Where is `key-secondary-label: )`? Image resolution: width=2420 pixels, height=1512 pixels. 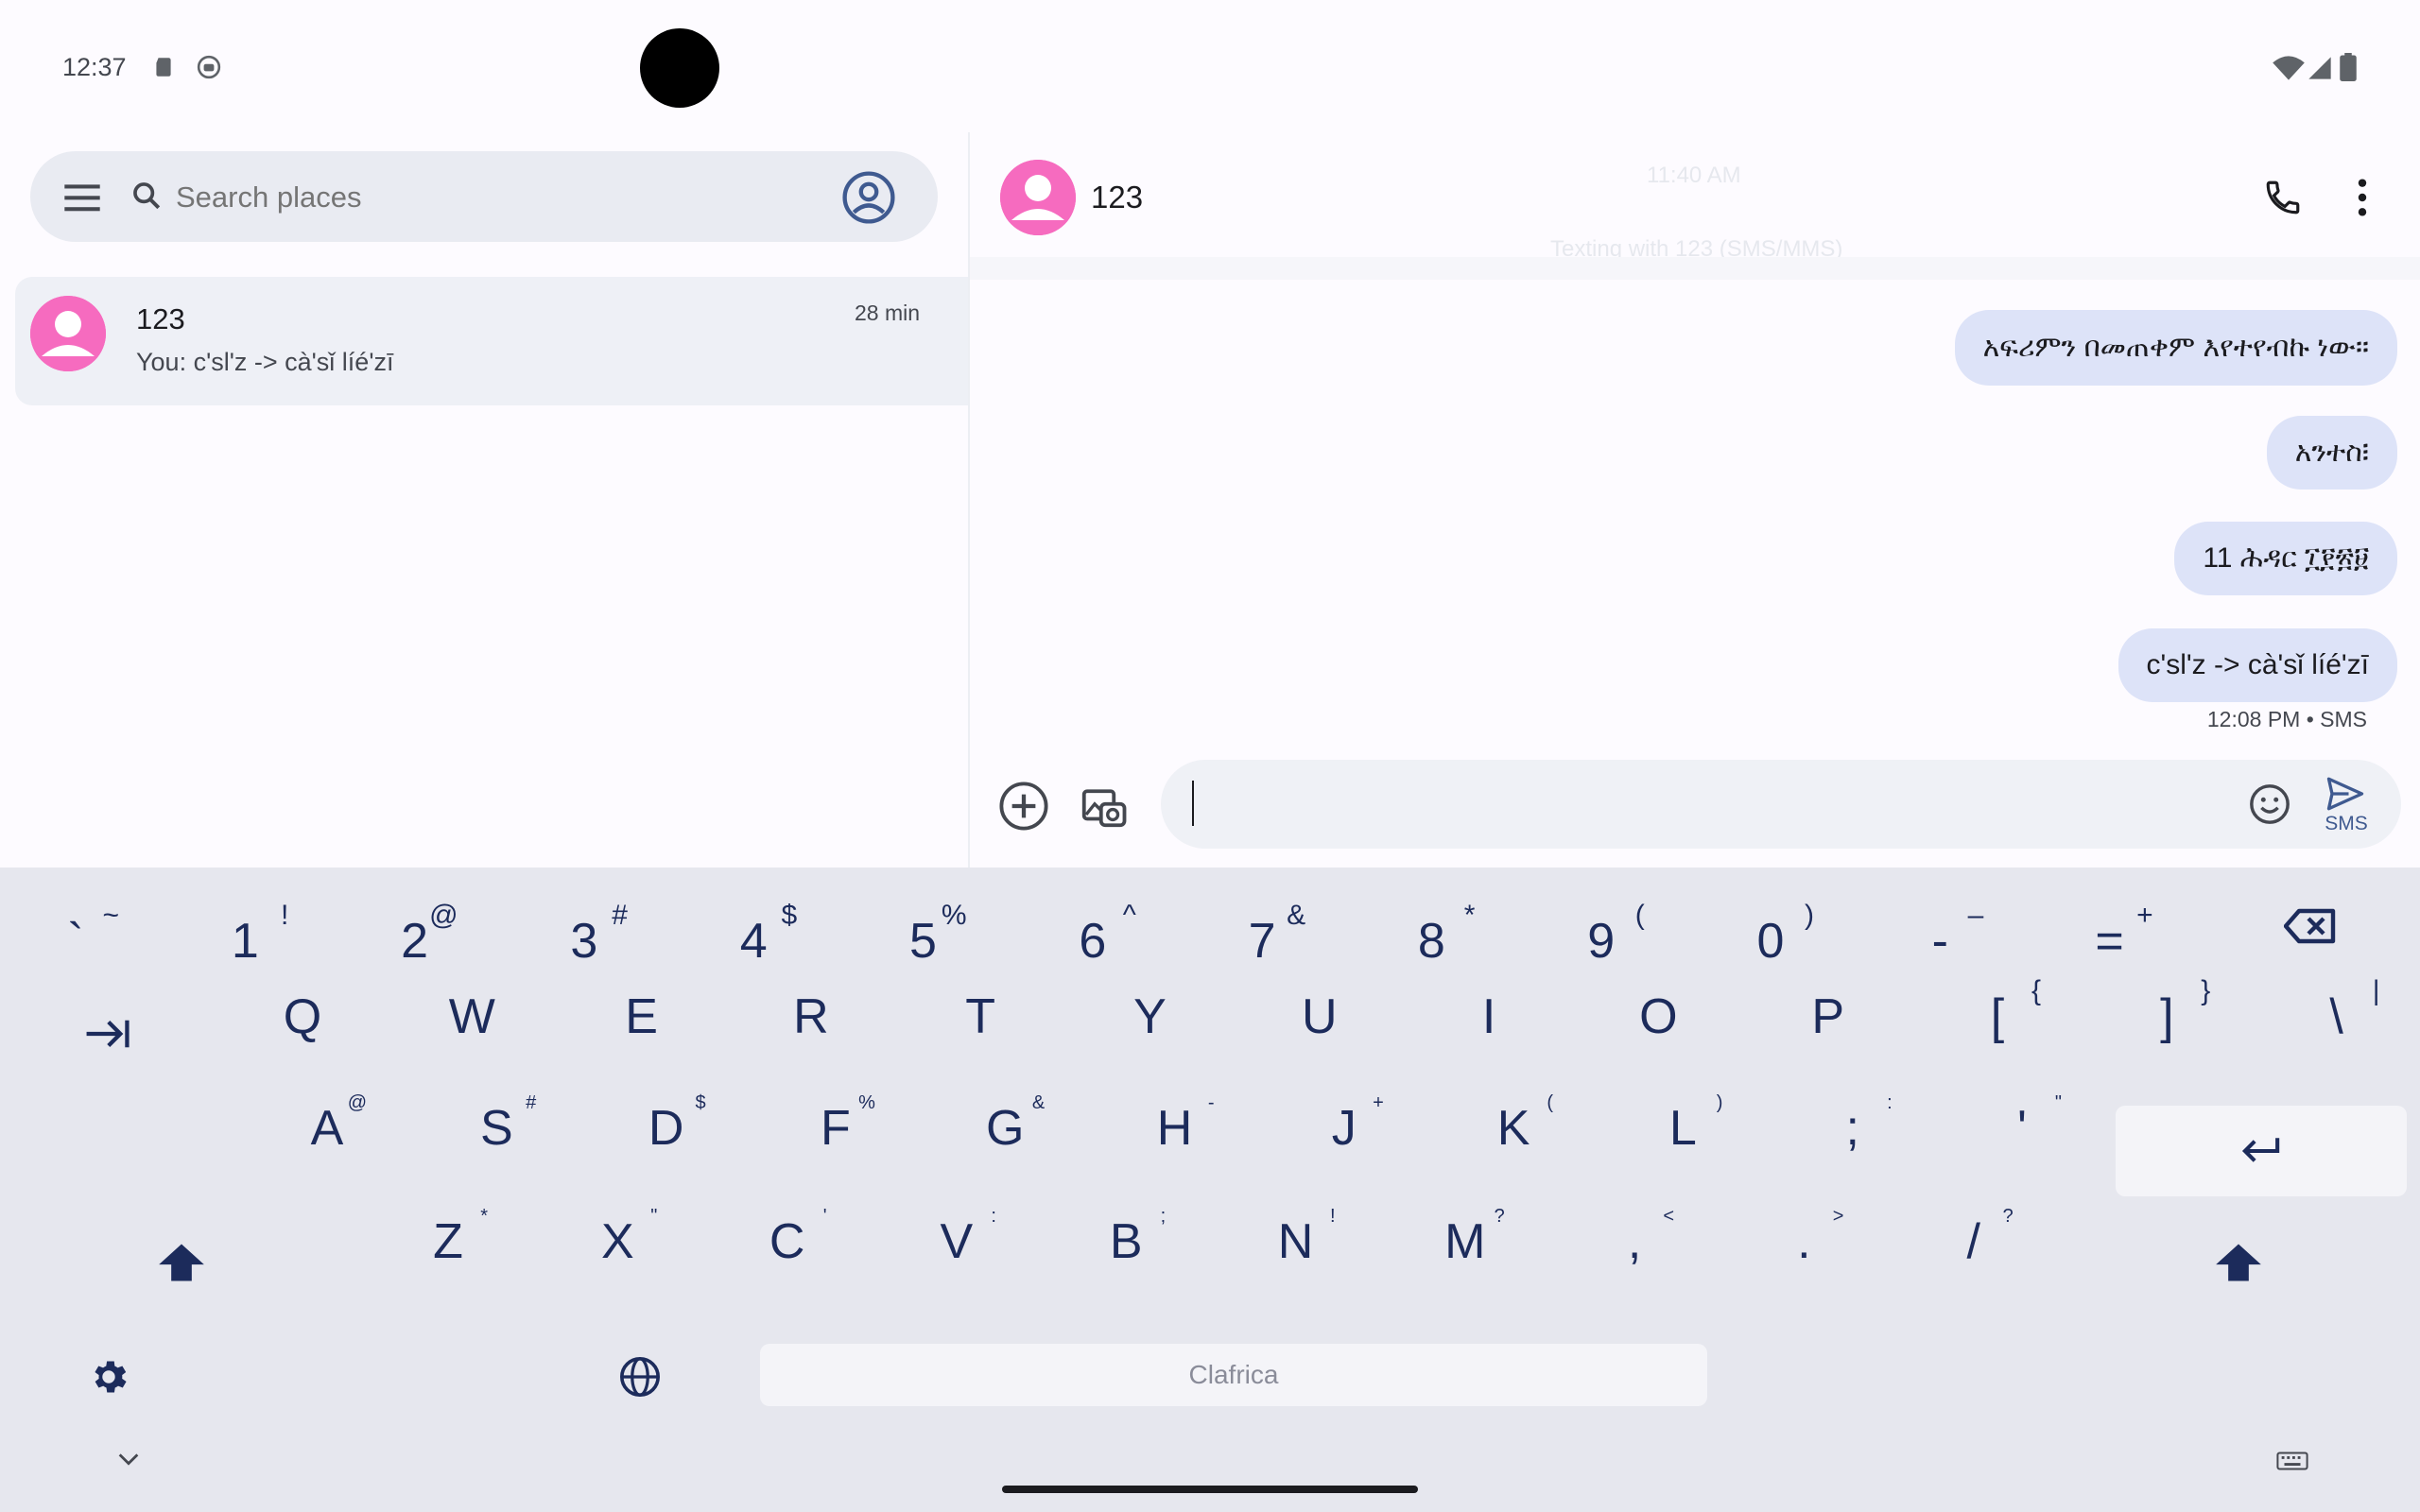 key-secondary-label: ) is located at coordinates (1809, 915).